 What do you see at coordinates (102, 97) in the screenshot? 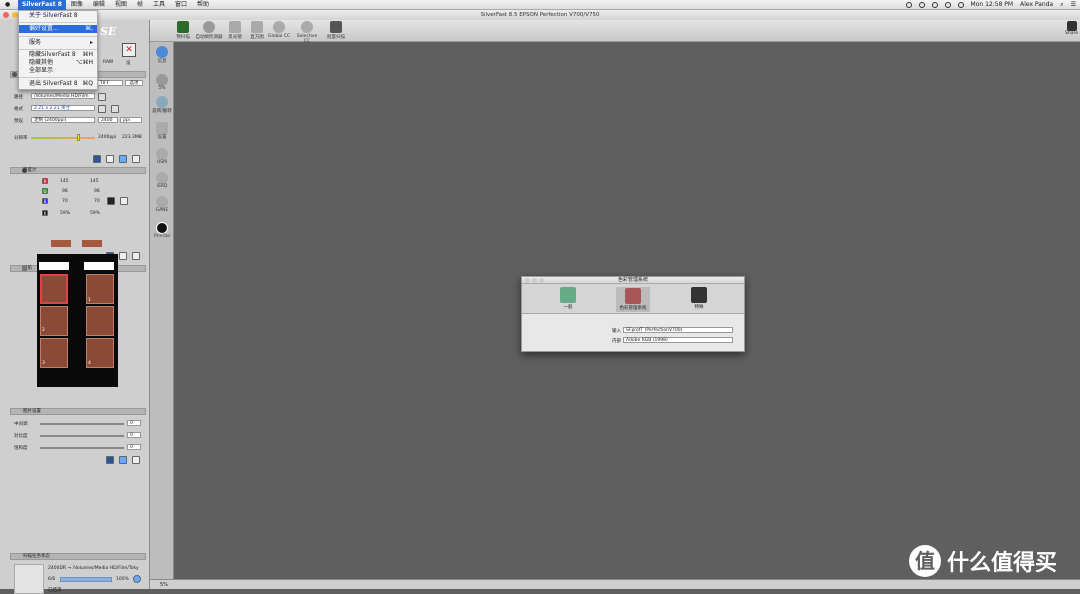
I see `folder-button` at bounding box center [102, 97].